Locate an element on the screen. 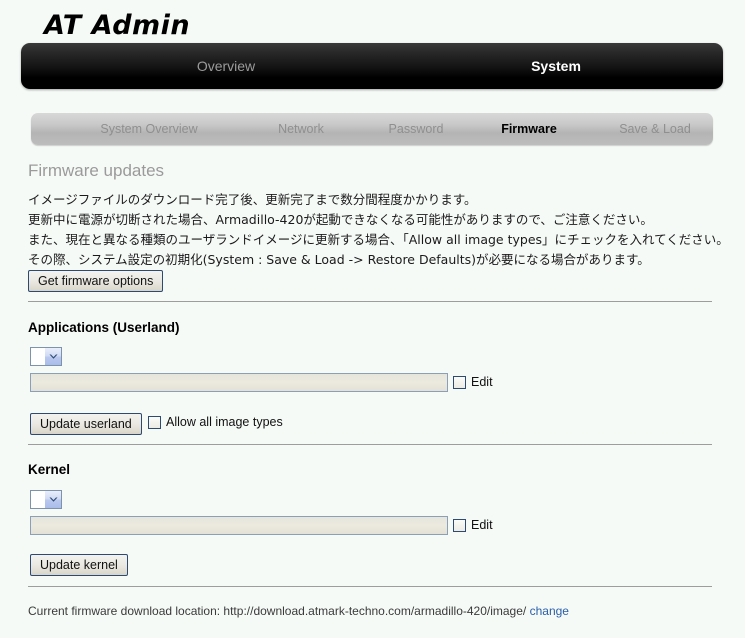  kernel-image-path-input is located at coordinates (239, 525).